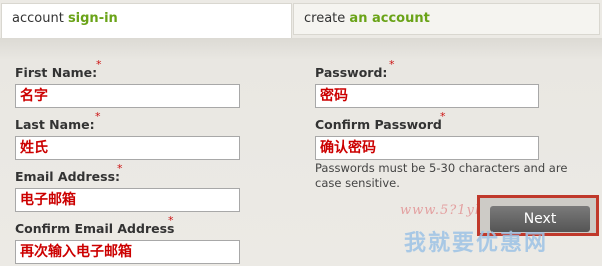 The width and height of the screenshot is (602, 266). I want to click on password-input: 密码, so click(427, 96).